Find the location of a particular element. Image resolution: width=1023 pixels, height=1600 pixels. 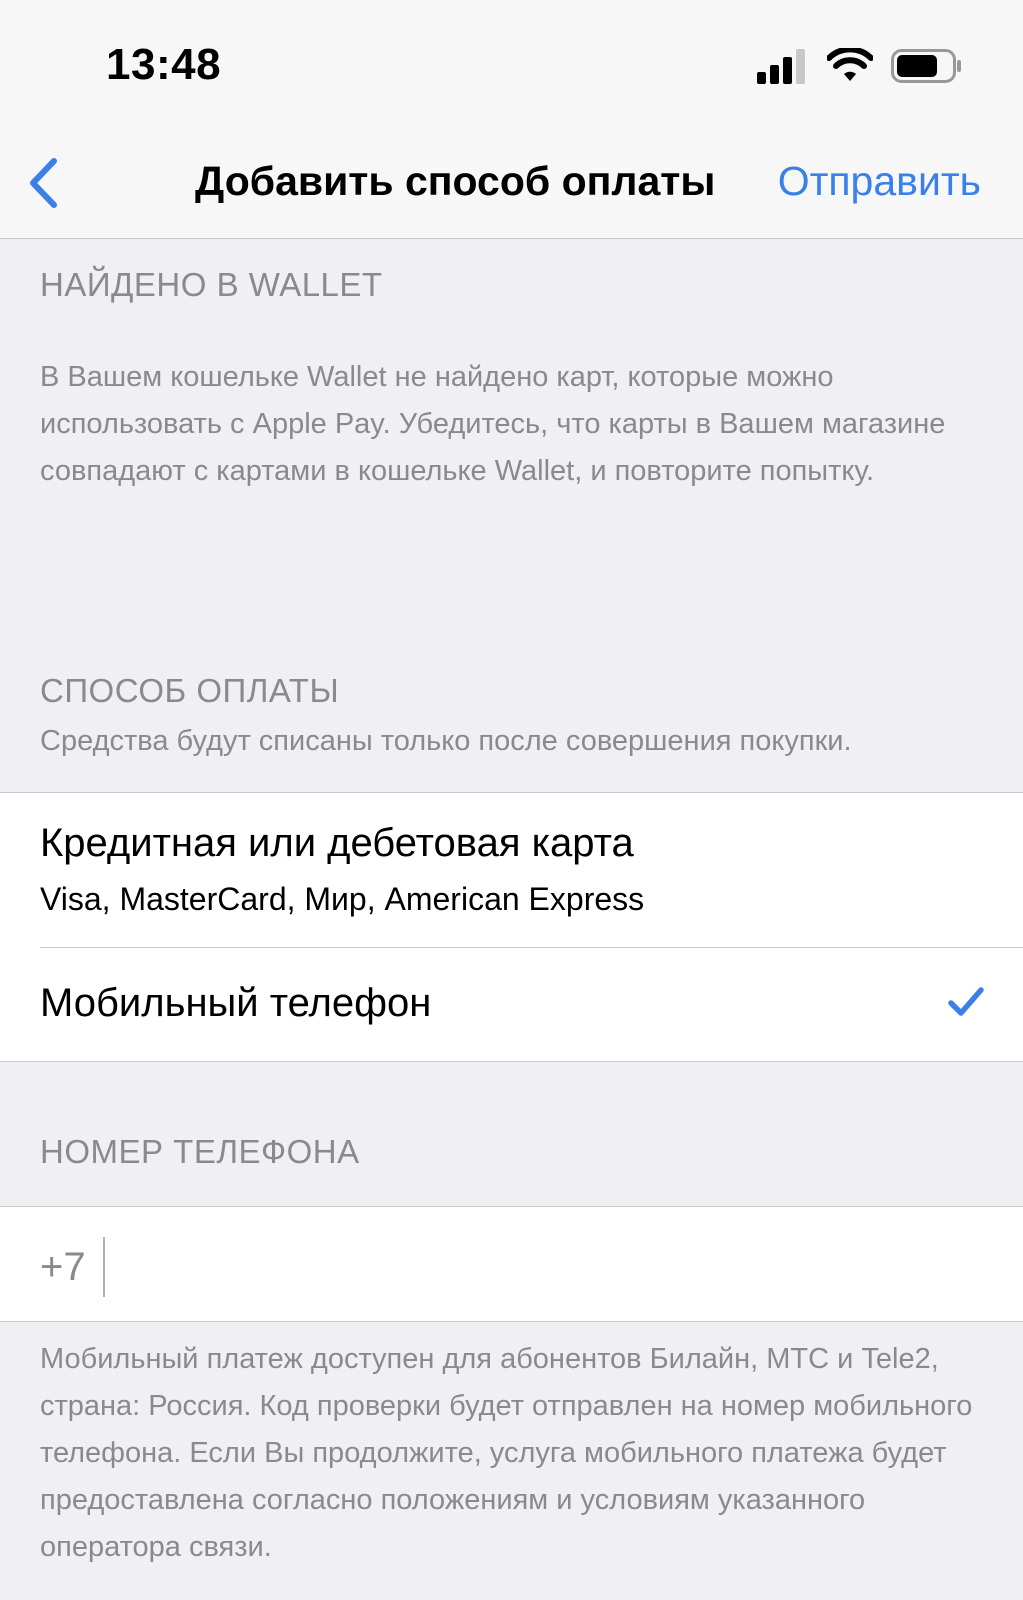

back-button is located at coordinates (43, 185).